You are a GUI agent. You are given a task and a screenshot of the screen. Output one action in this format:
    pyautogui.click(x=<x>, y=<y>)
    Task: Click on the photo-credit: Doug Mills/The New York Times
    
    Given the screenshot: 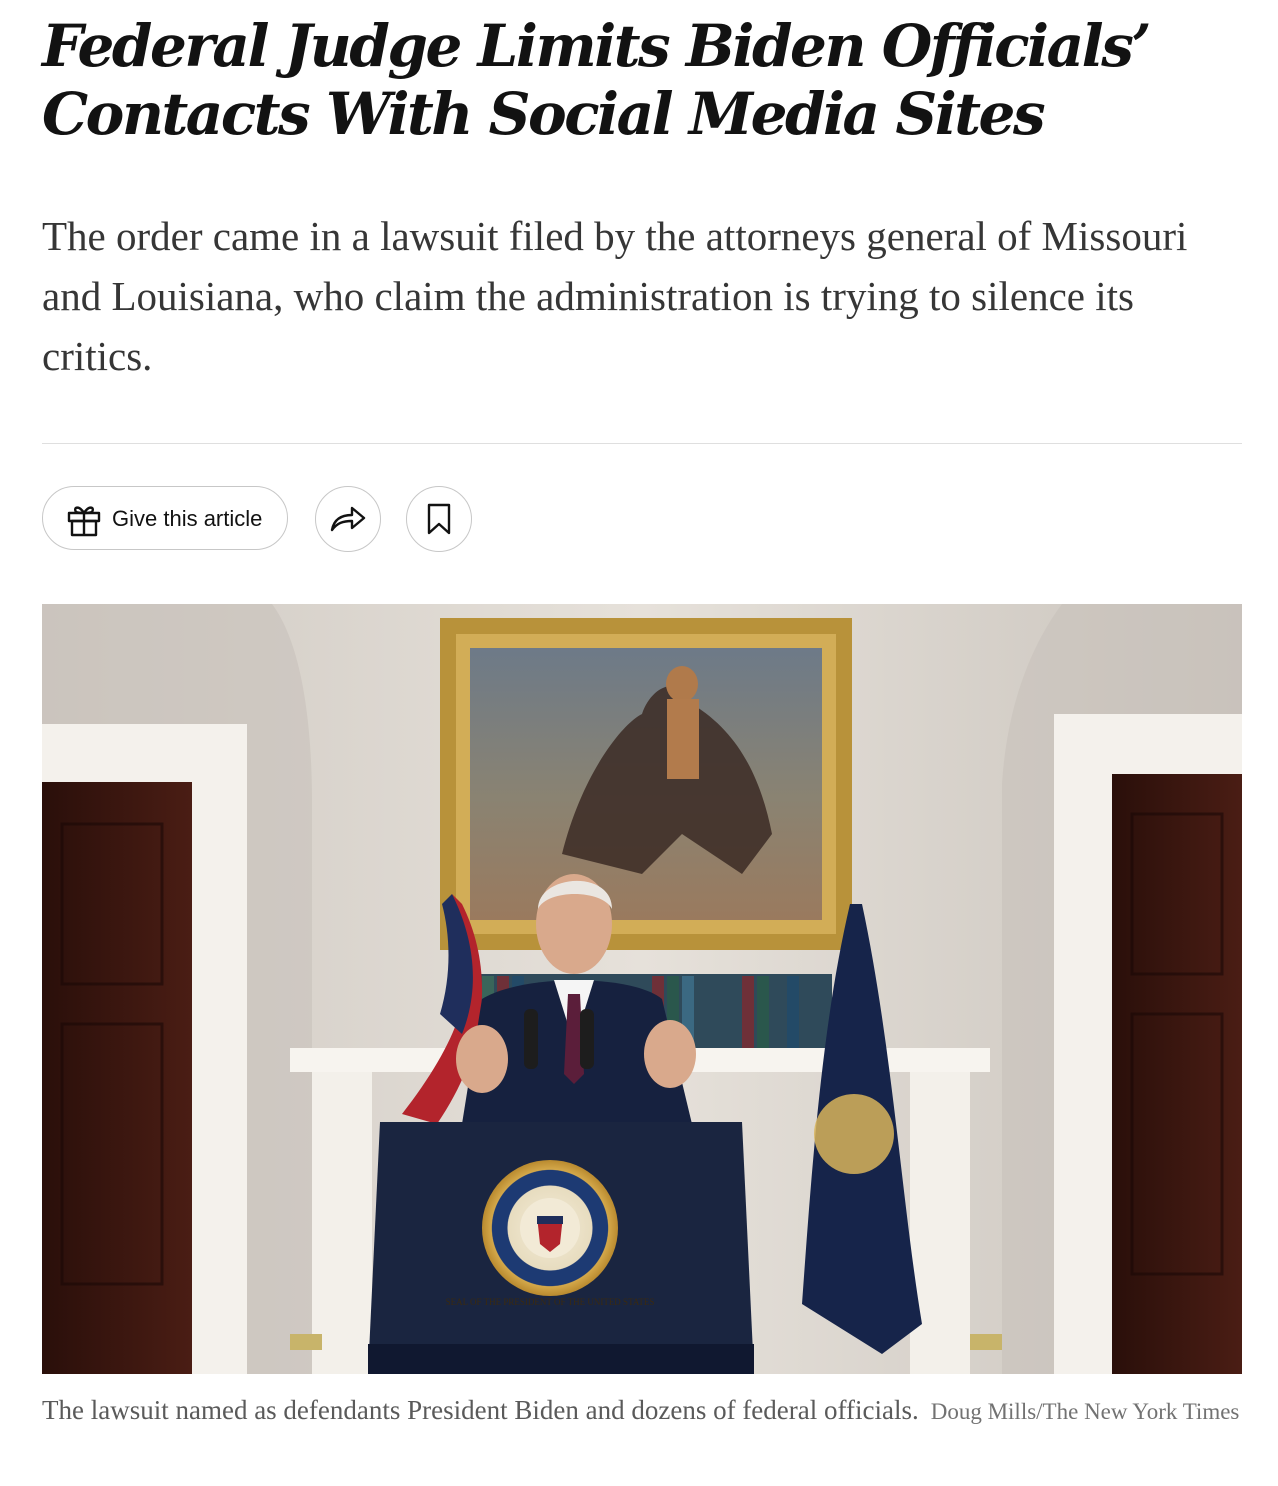 What is the action you would take?
    pyautogui.click(x=1085, y=1411)
    